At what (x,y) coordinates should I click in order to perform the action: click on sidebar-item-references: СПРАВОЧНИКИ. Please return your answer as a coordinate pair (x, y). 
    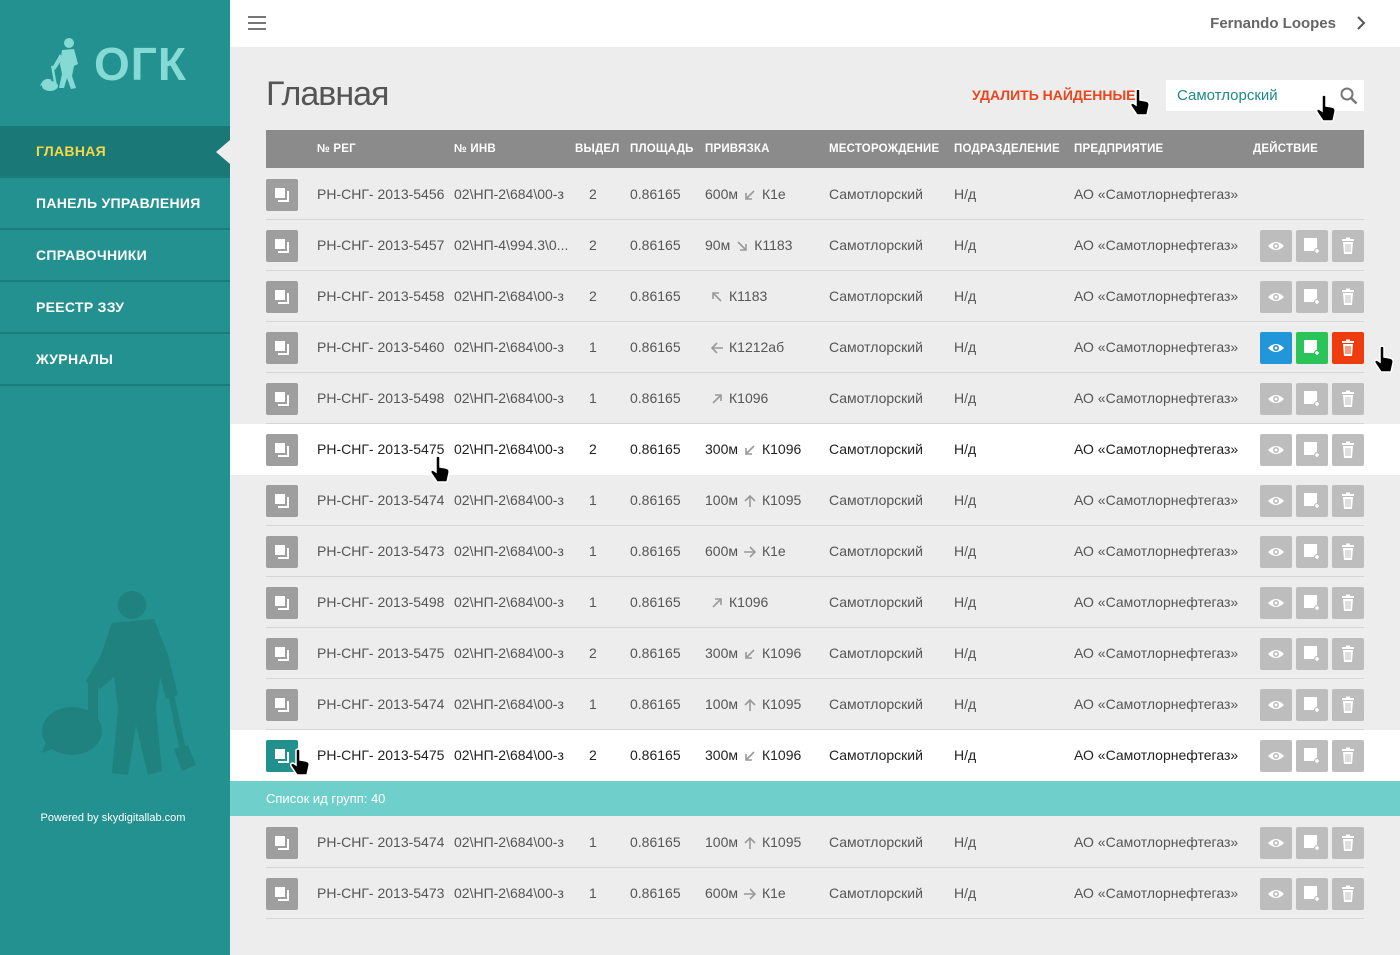
    Looking at the image, I should click on (115, 256).